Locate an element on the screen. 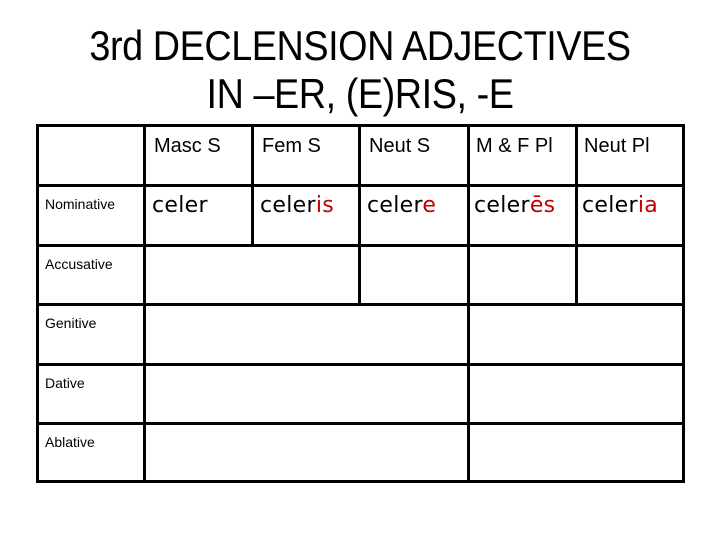 Image resolution: width=720 pixels, height=540 pixels. form-ending: e is located at coordinates (429, 205).